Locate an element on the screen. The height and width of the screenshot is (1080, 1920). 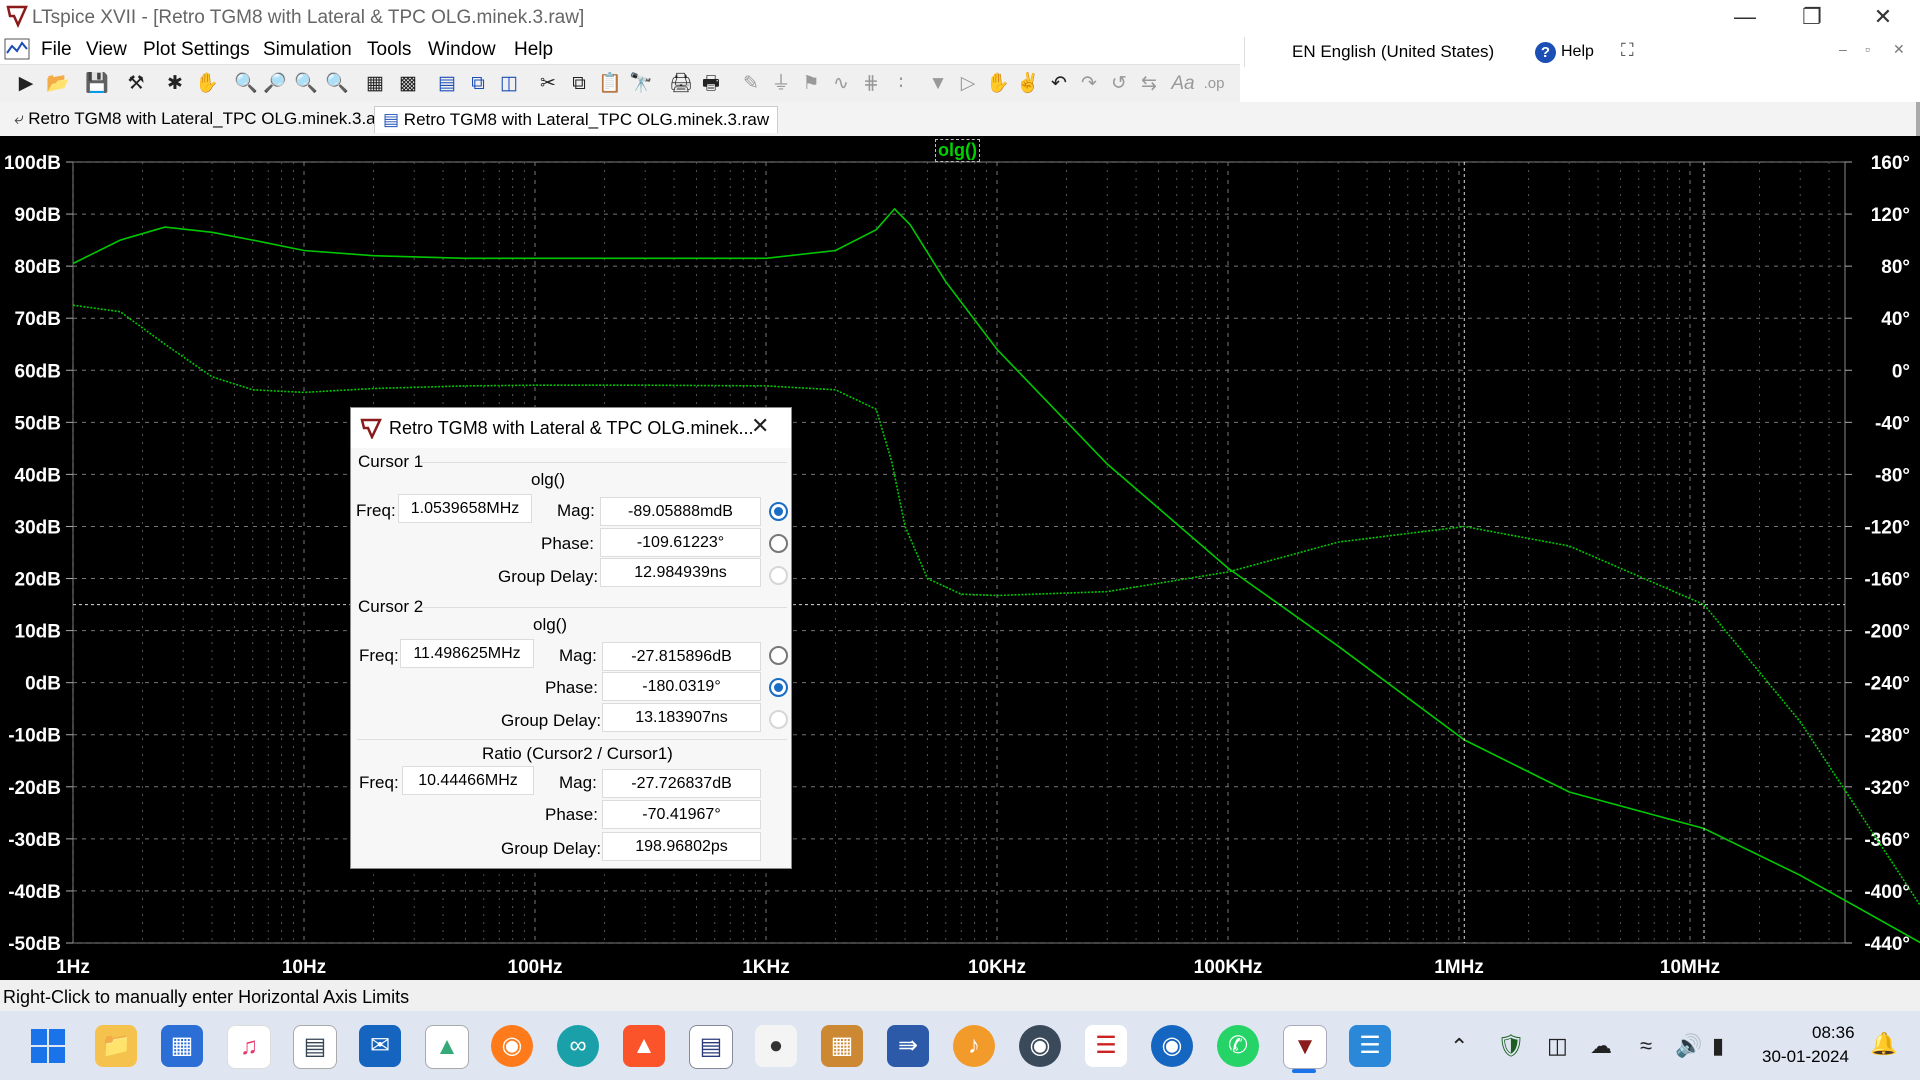
menu-plot-settings: Plot Settings is located at coordinates (196, 50).